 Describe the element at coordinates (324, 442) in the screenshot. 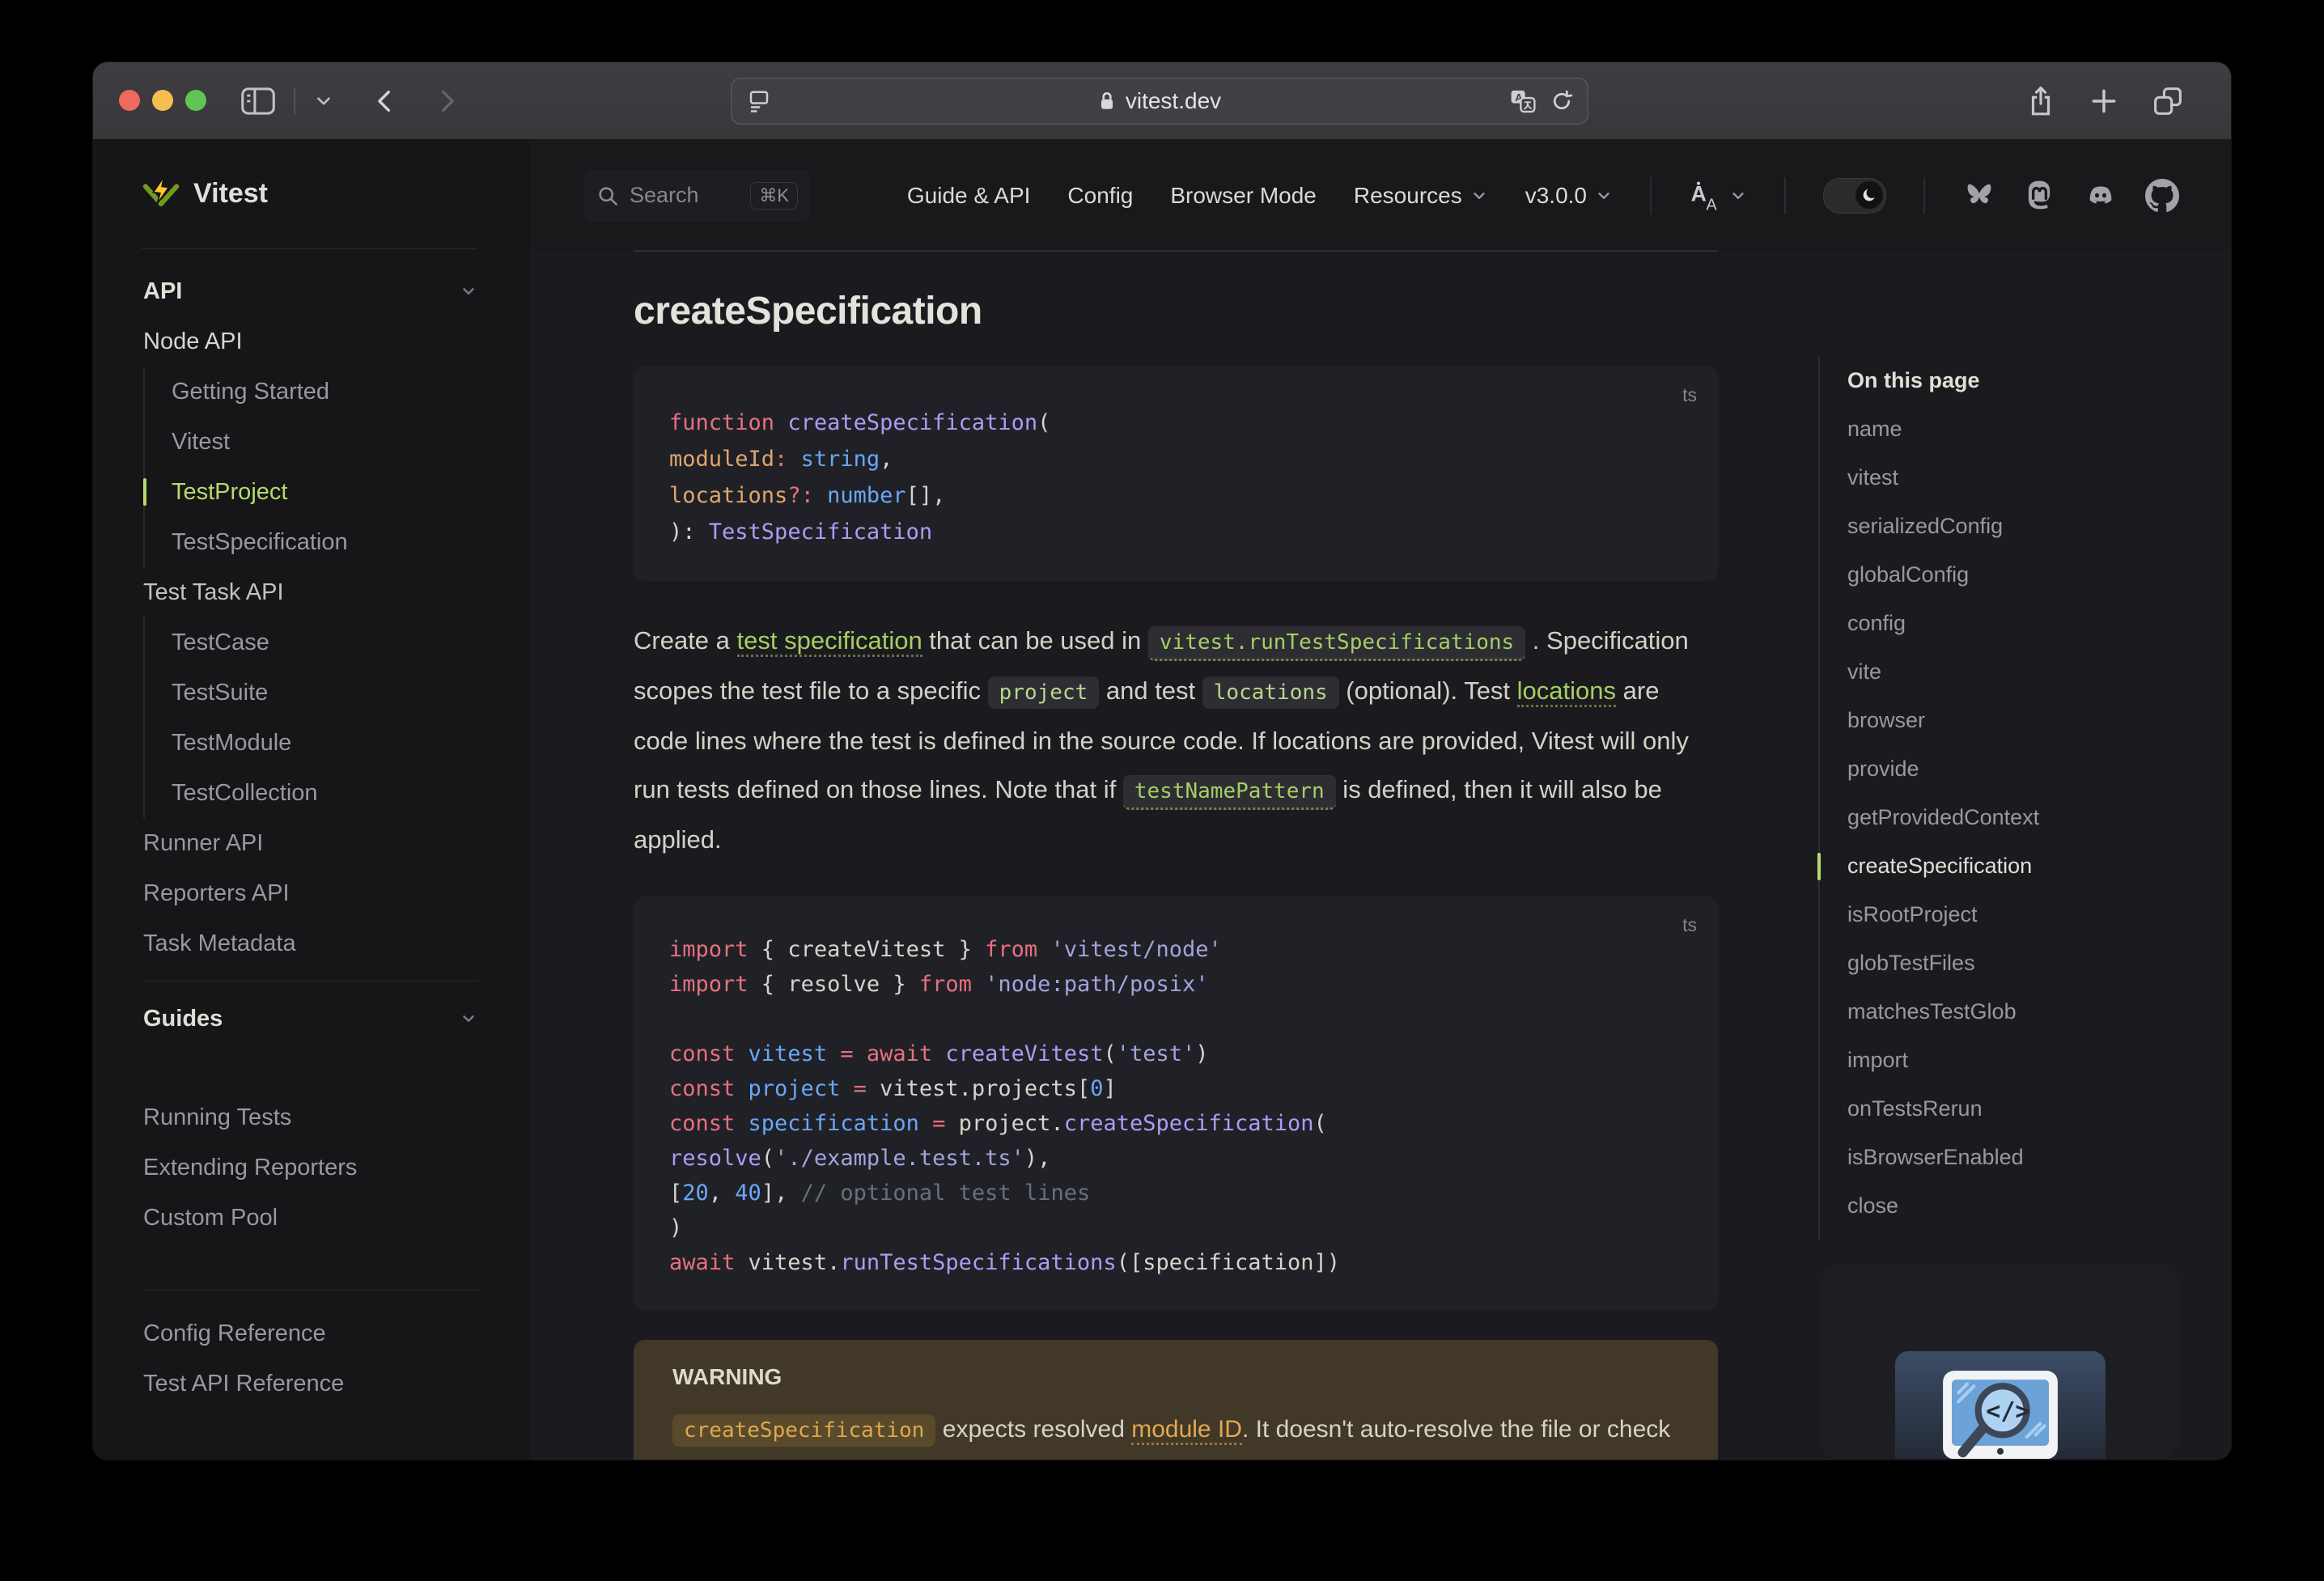

I see `sidebar-item-vitest: Vitest` at that location.